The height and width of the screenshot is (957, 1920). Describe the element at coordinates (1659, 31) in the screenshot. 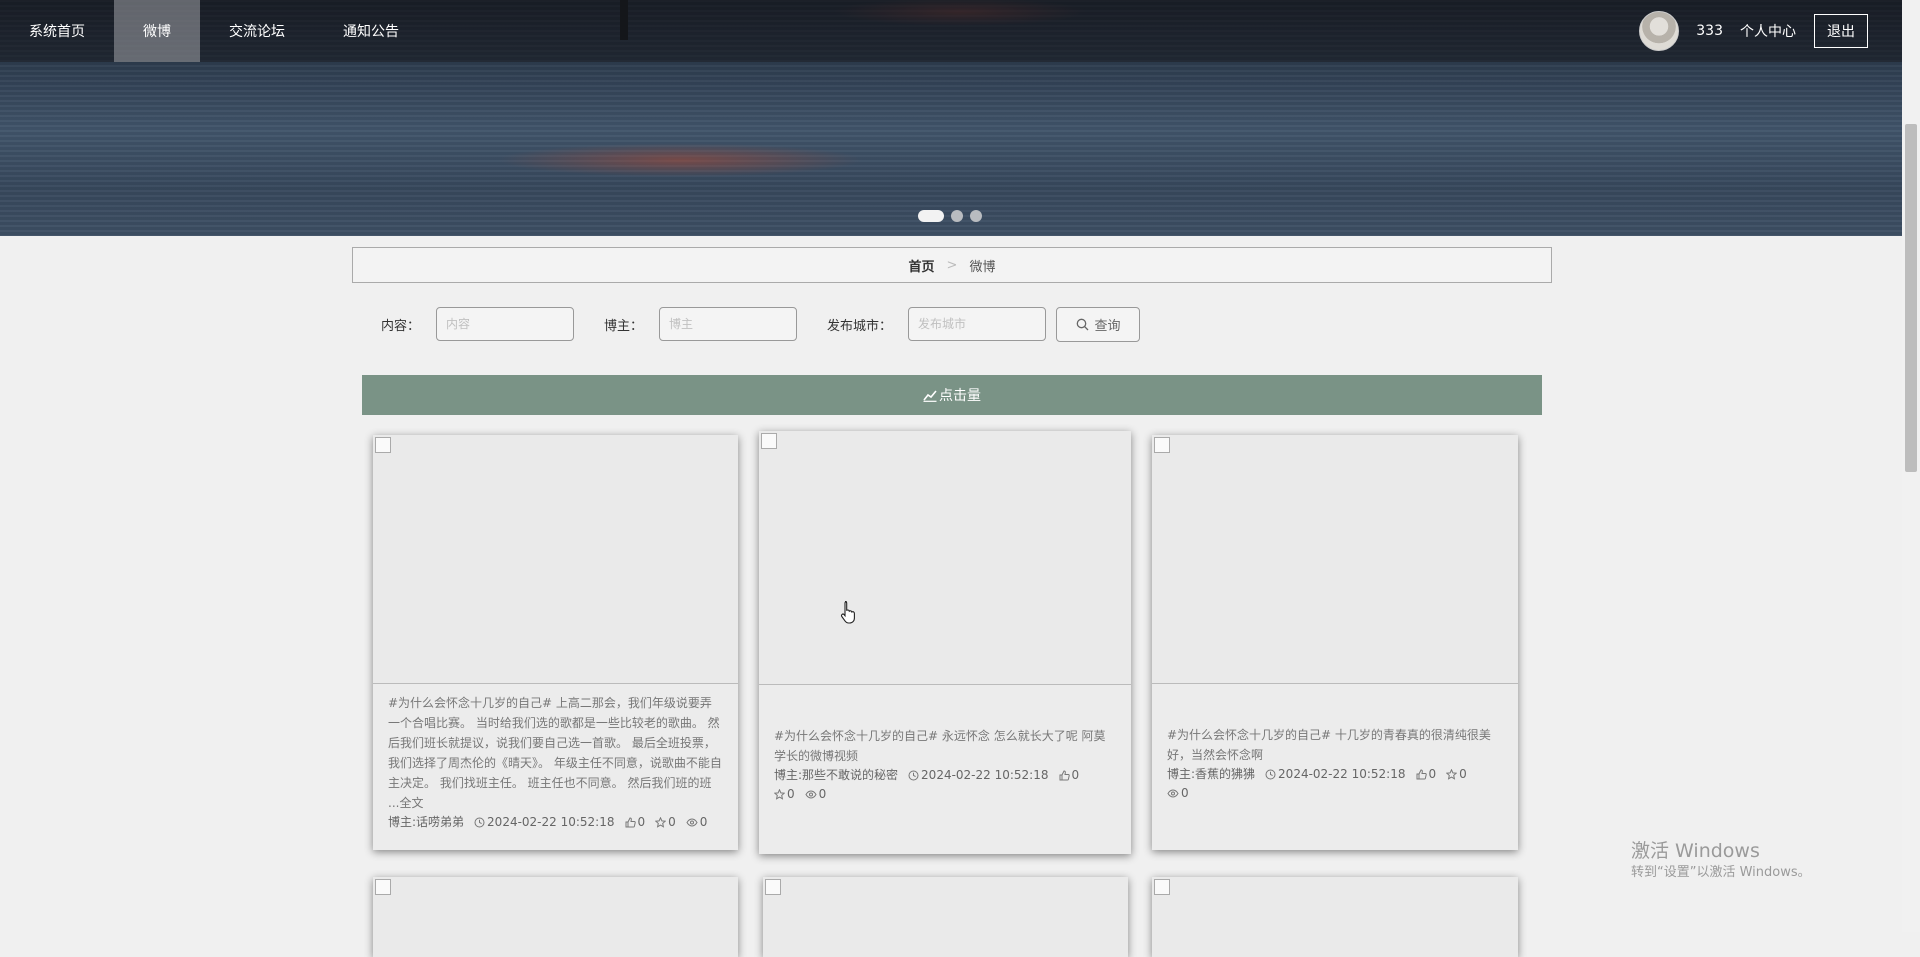

I see `avatar` at that location.